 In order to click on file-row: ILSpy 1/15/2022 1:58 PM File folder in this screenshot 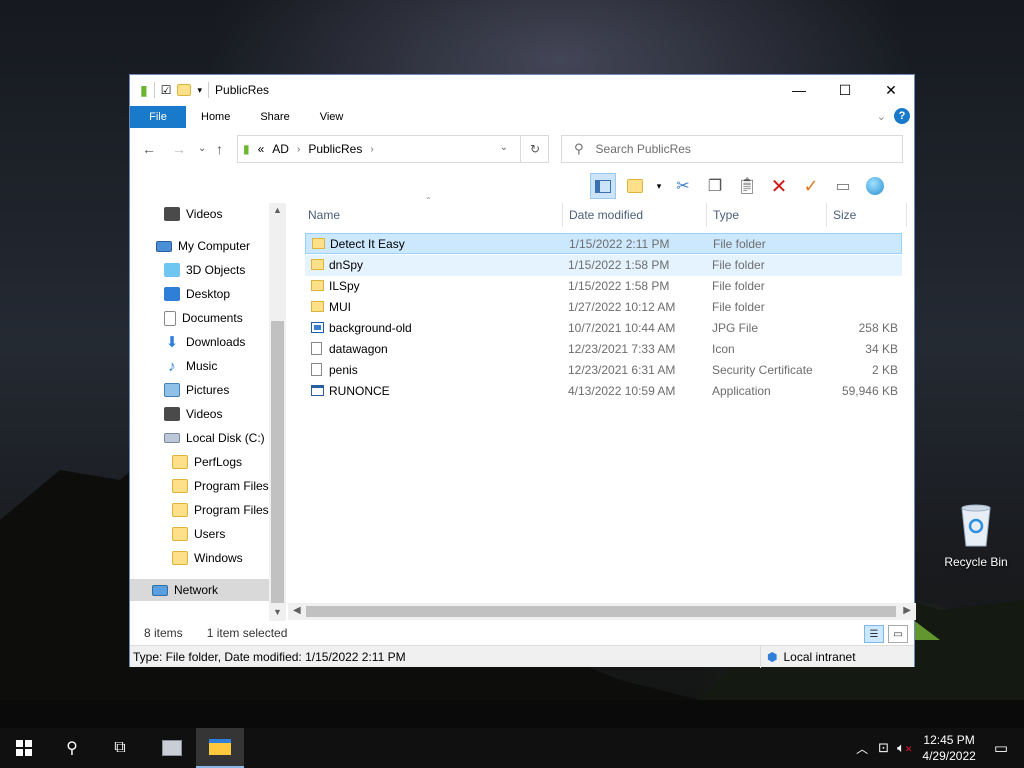, I will do `click(603, 286)`.